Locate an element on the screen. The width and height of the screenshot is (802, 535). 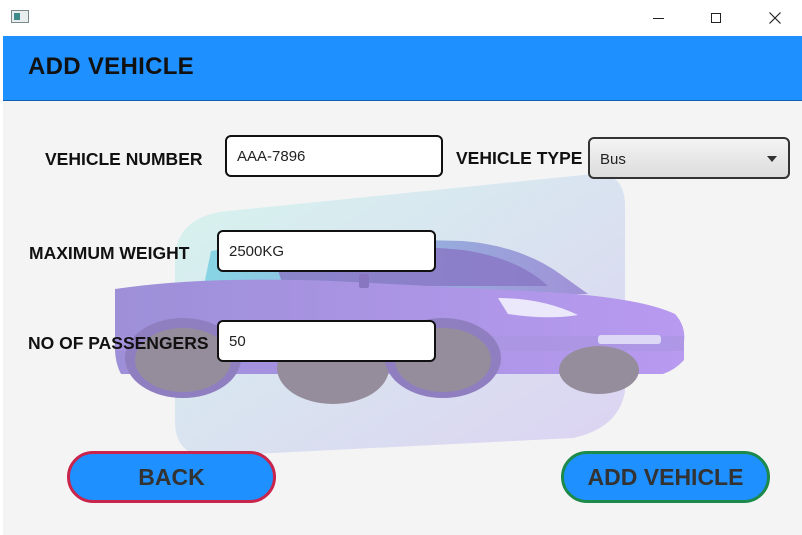
maximum-weight-input is located at coordinates (326, 251).